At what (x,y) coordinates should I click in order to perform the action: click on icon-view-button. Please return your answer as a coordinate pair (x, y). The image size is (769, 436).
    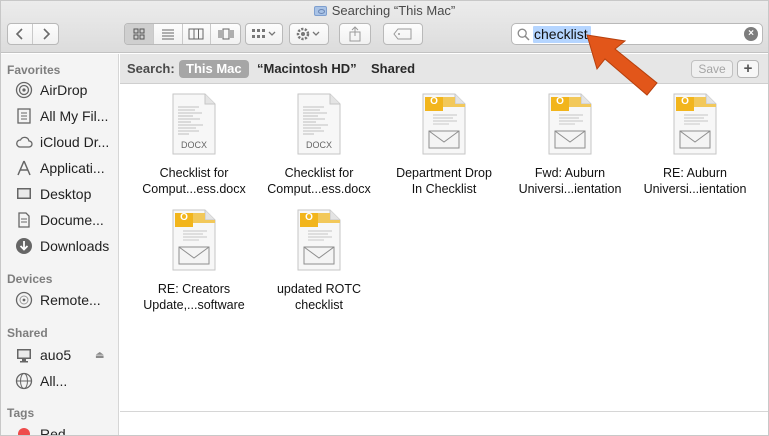
    Looking at the image, I should click on (139, 34).